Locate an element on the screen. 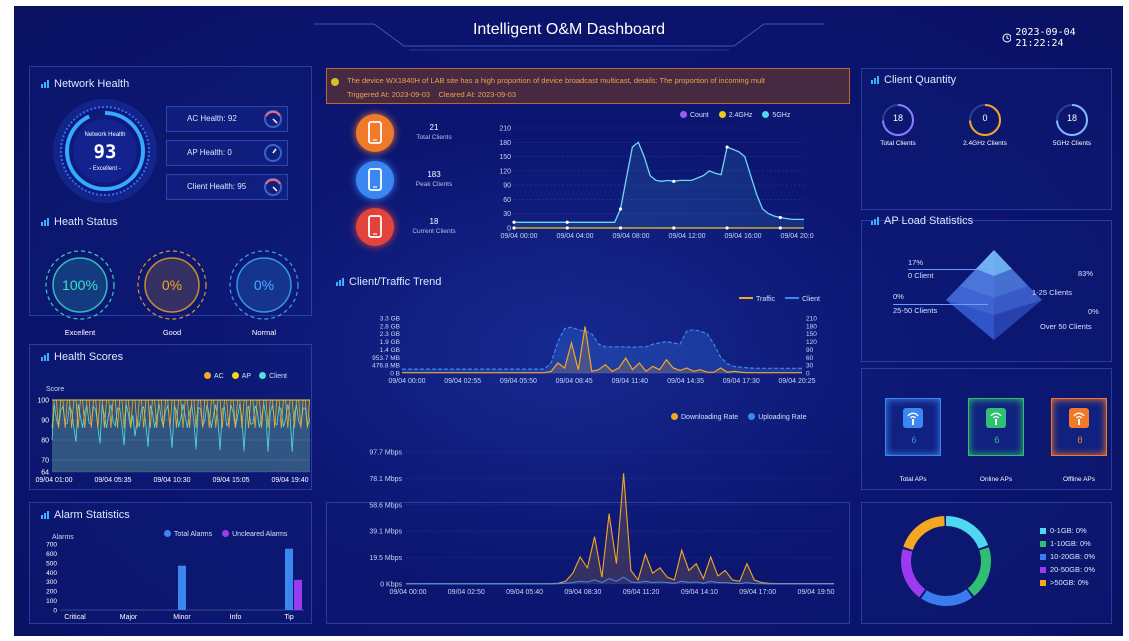  ap-stat-label: Offline APs is located at coordinates (1079, 479).